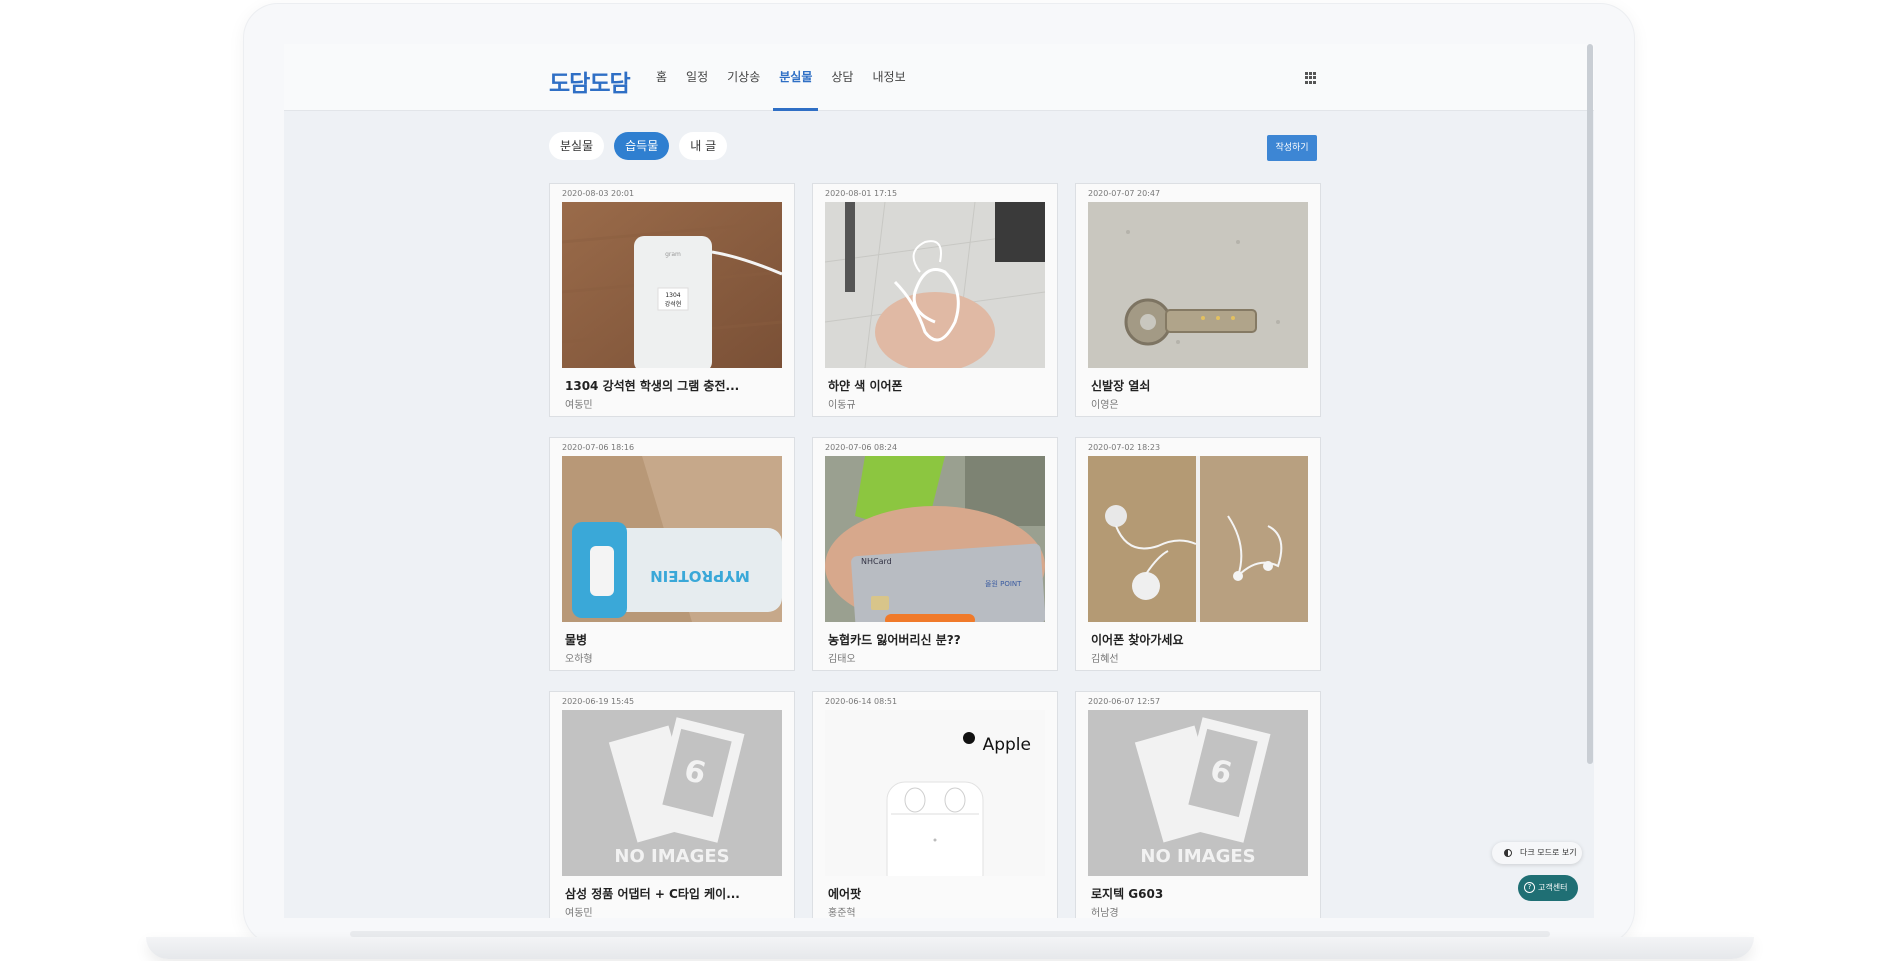 Image resolution: width=1899 pixels, height=961 pixels. I want to click on app-logo: 도담도담, so click(590, 81).